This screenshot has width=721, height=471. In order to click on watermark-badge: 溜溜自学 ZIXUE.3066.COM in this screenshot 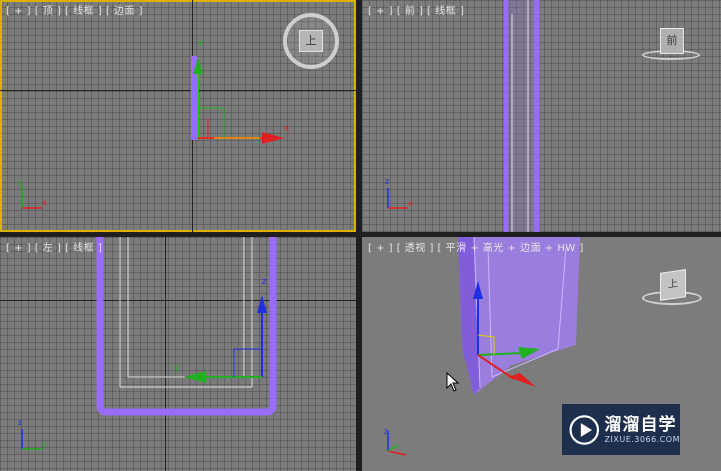, I will do `click(621, 429)`.